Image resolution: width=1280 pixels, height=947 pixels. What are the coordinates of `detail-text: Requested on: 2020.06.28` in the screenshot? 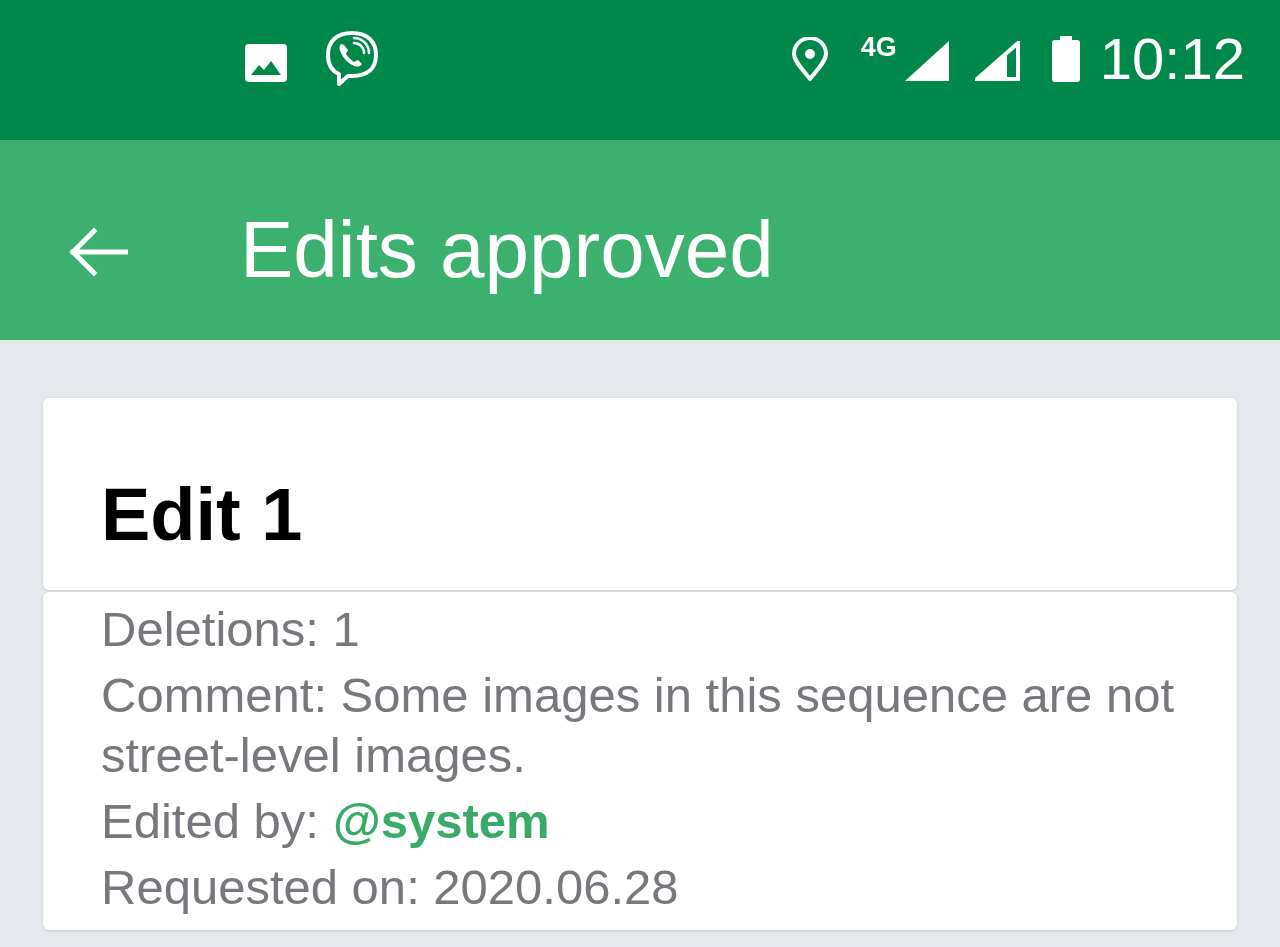 It's located at (390, 887).